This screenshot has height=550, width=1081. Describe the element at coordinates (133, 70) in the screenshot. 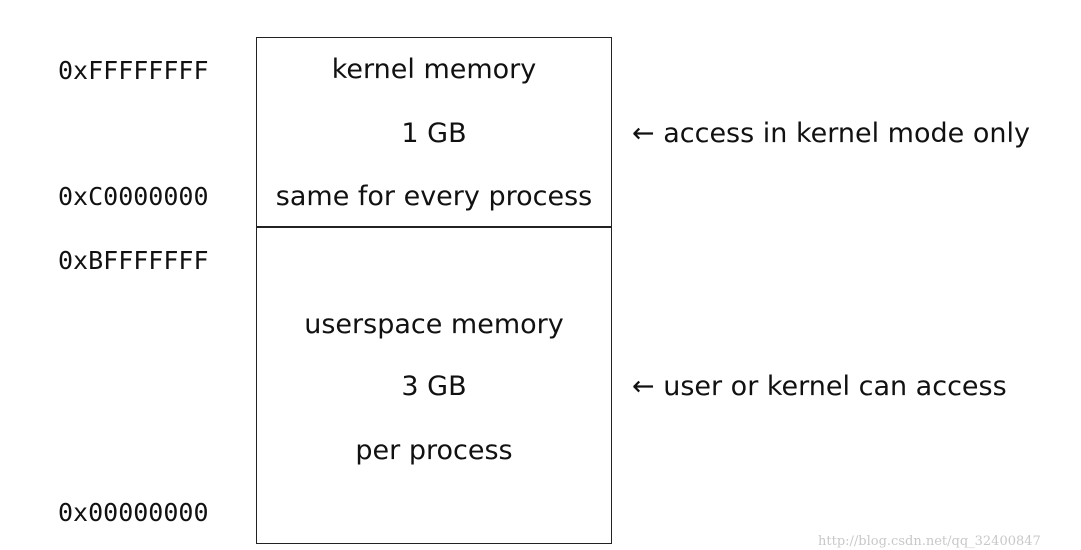

I see `address-label-kernel-top: 0xFFFFFFFF` at that location.